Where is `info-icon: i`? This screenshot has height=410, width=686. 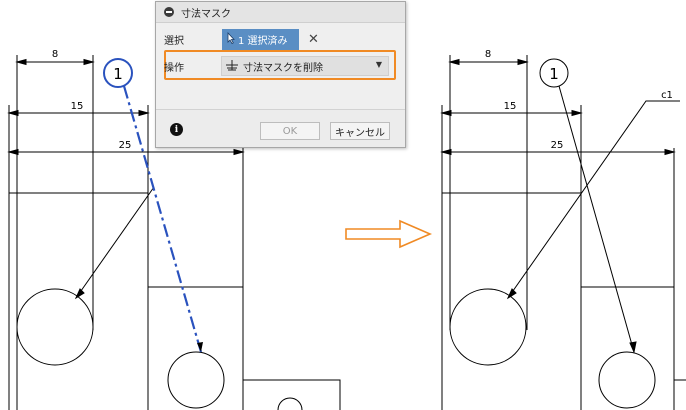
info-icon: i is located at coordinates (176, 129).